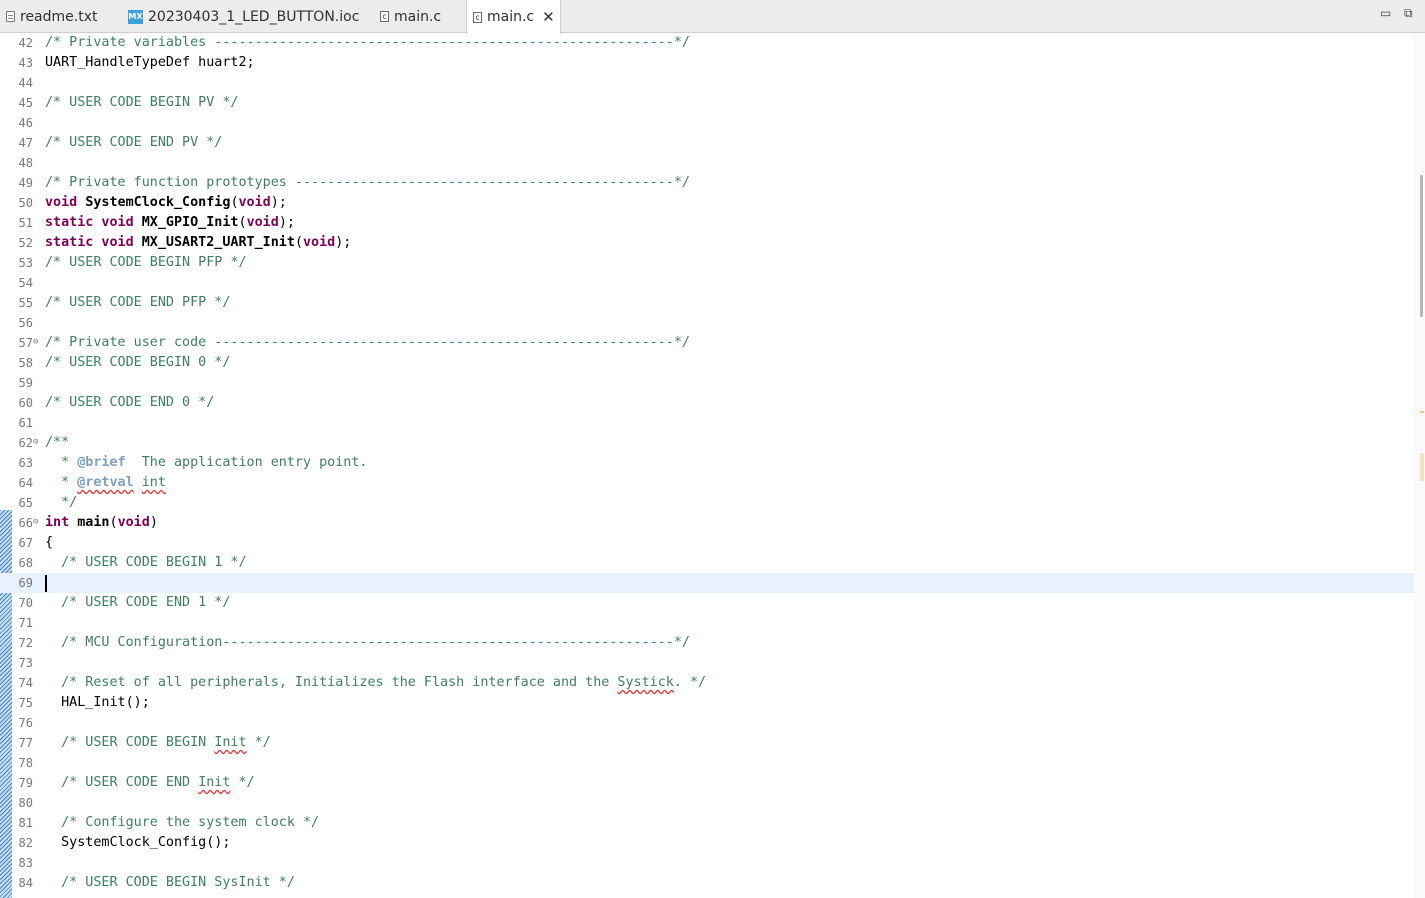 Image resolution: width=1425 pixels, height=898 pixels. Describe the element at coordinates (146, 562) in the screenshot. I see `code-text: /* USER CODE BEGIN 1 */` at that location.